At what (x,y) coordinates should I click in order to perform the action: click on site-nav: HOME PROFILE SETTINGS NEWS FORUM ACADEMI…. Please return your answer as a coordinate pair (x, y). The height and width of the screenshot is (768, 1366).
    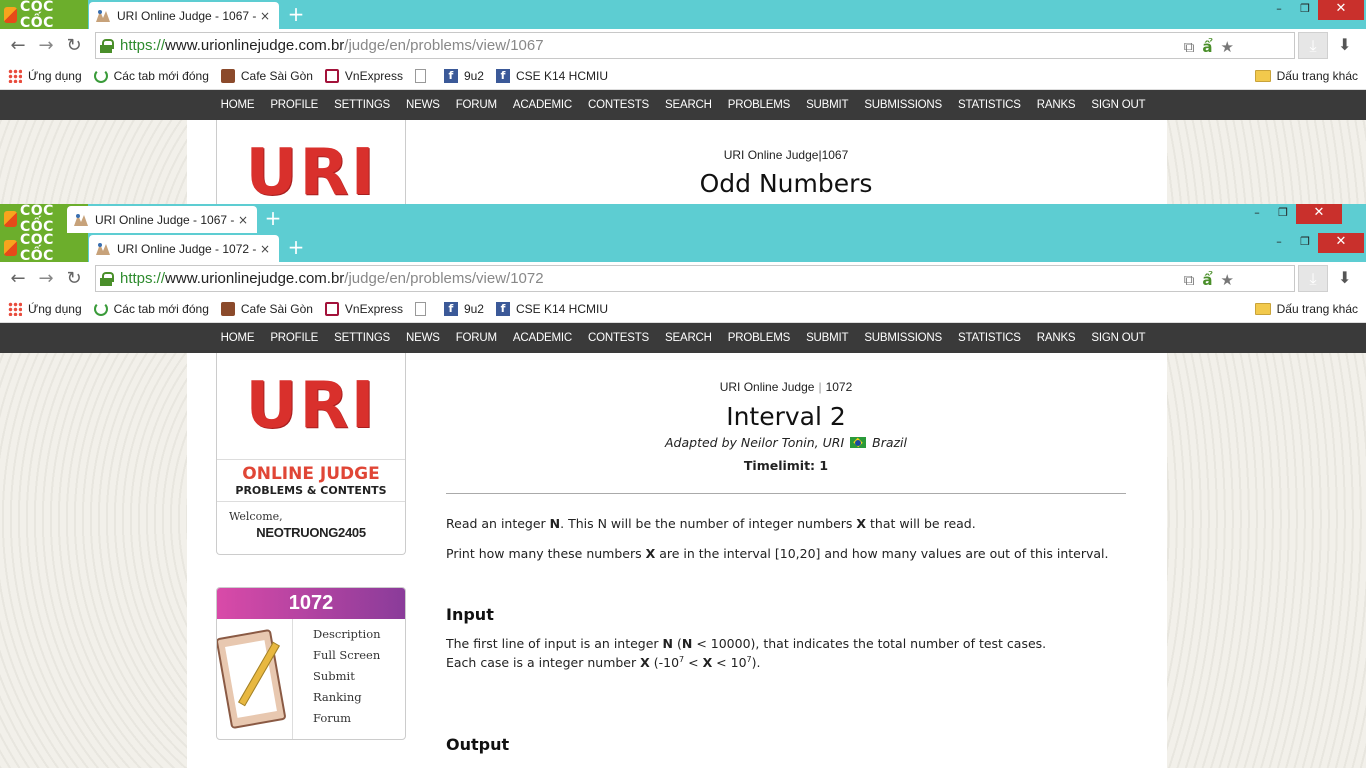
    Looking at the image, I should click on (683, 105).